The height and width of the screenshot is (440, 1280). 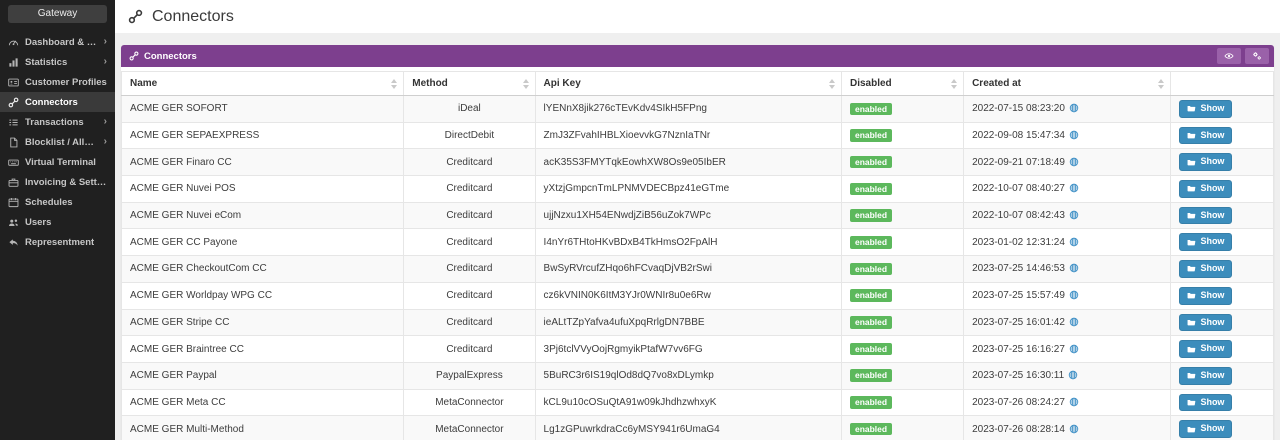 What do you see at coordinates (57, 62) in the screenshot?
I see `sidebar-item-statistics: Statistics ›` at bounding box center [57, 62].